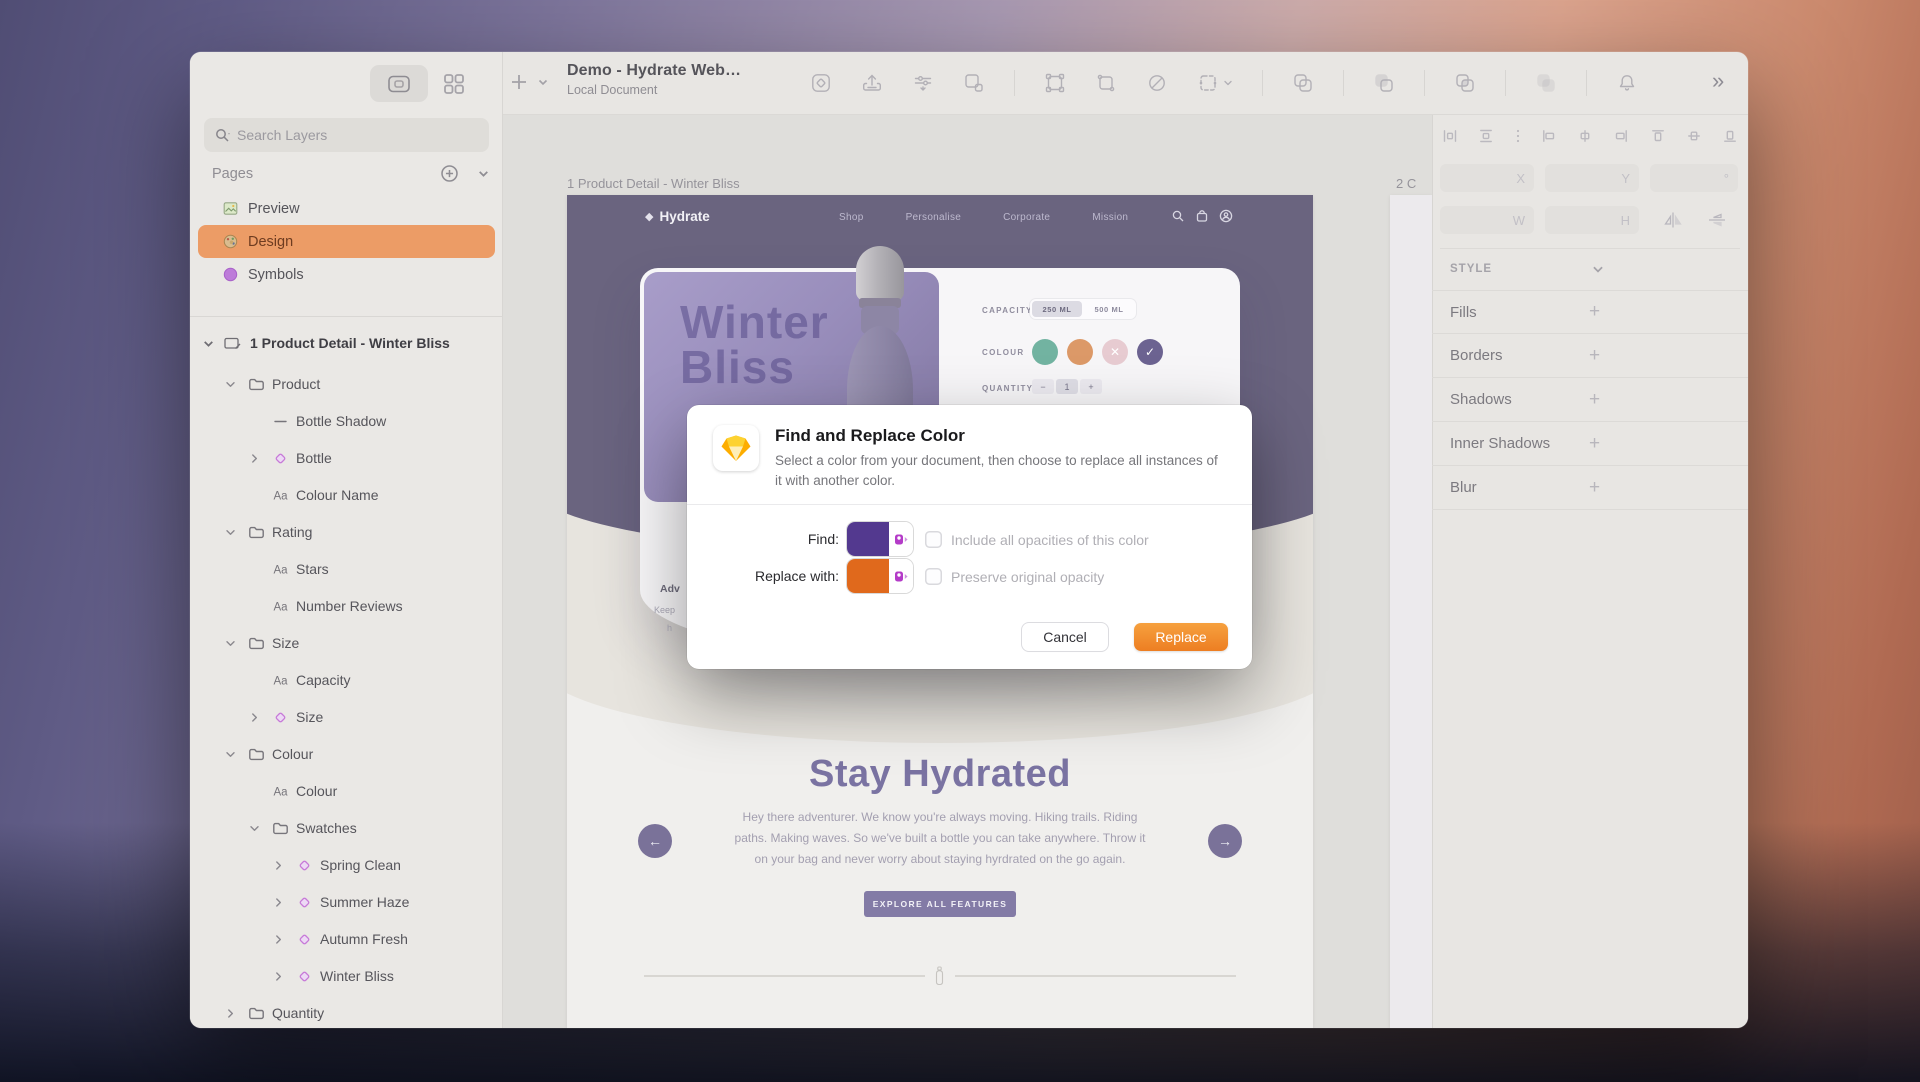 The width and height of the screenshot is (1920, 1082). Describe the element at coordinates (1487, 178) in the screenshot. I see `x-position-field: X` at that location.